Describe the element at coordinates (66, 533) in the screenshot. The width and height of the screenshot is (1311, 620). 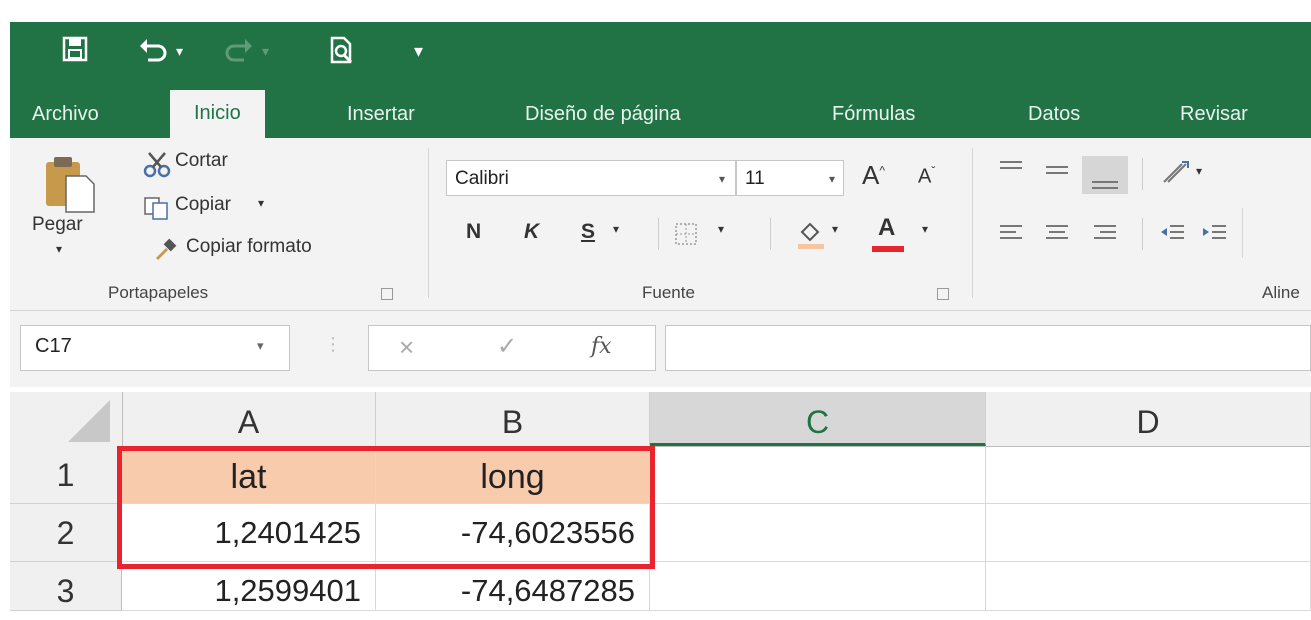
I see `row-header-2: 2` at that location.